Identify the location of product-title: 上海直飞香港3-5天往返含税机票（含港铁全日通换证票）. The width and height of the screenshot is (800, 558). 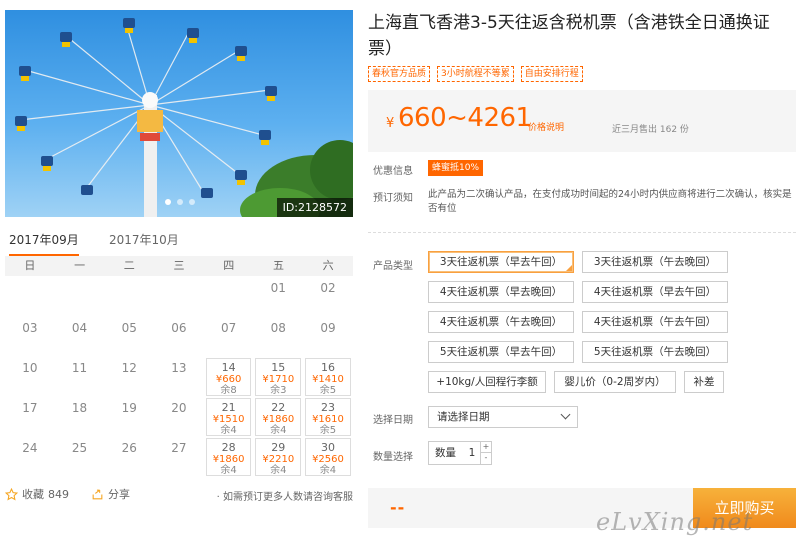
(569, 36).